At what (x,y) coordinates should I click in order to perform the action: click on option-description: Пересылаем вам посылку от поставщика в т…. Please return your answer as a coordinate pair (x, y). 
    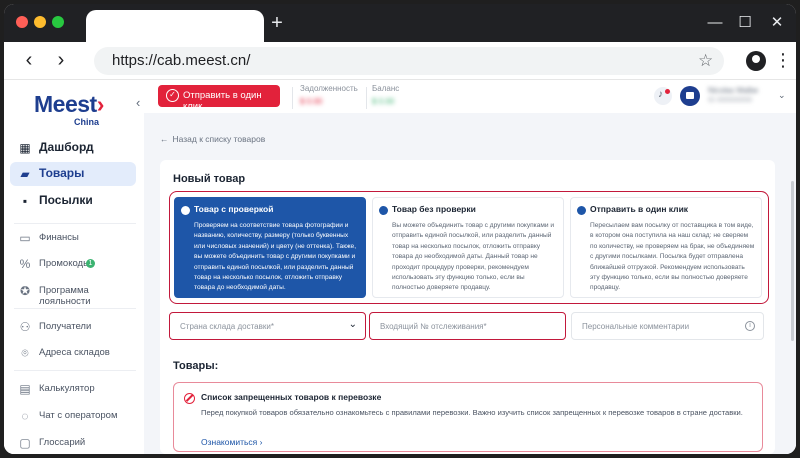
    Looking at the image, I should click on (672, 257).